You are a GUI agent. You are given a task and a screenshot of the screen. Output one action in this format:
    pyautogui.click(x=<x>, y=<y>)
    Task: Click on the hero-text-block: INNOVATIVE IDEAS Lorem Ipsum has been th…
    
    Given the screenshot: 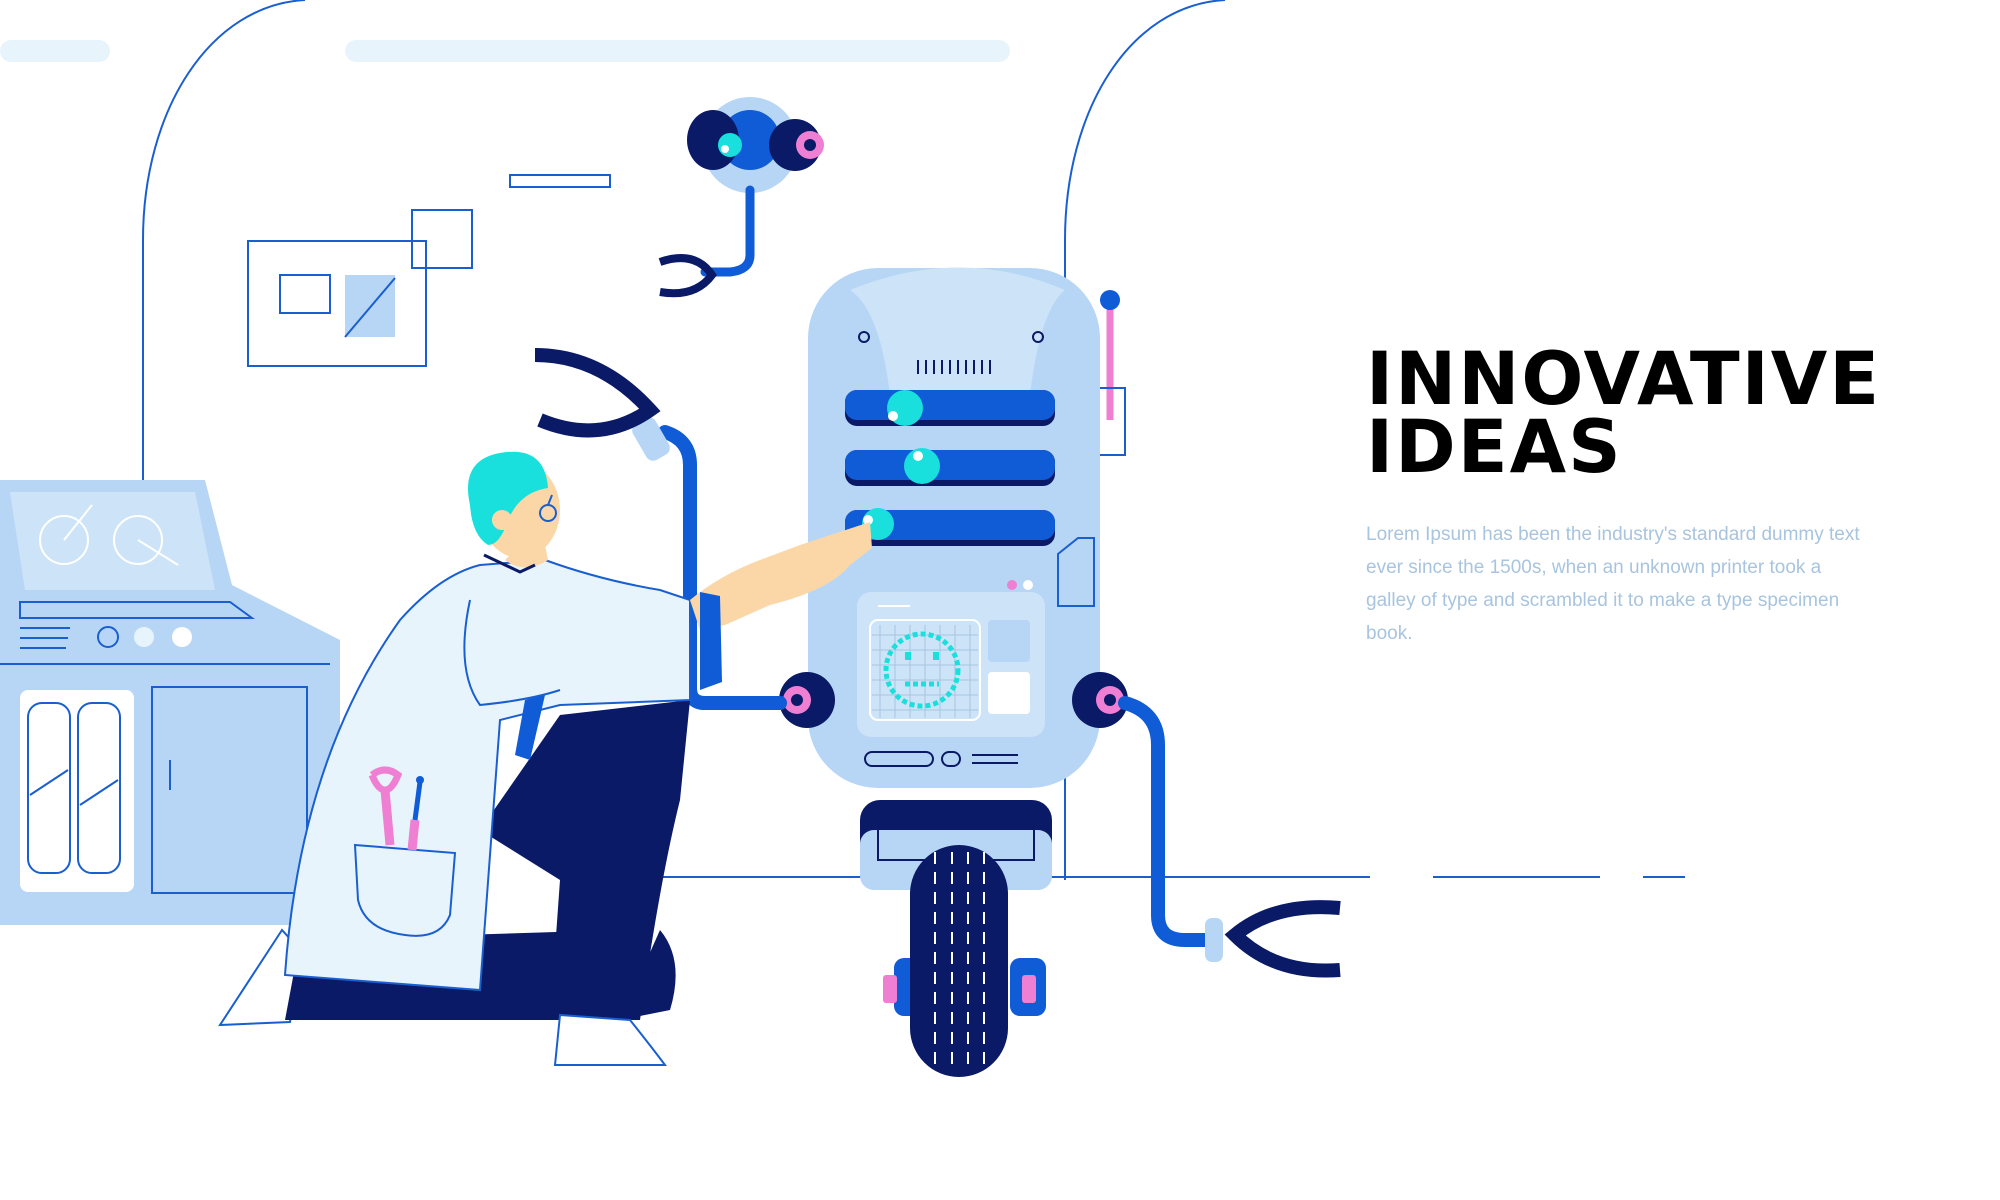 What is the action you would take?
    pyautogui.click(x=1626, y=493)
    